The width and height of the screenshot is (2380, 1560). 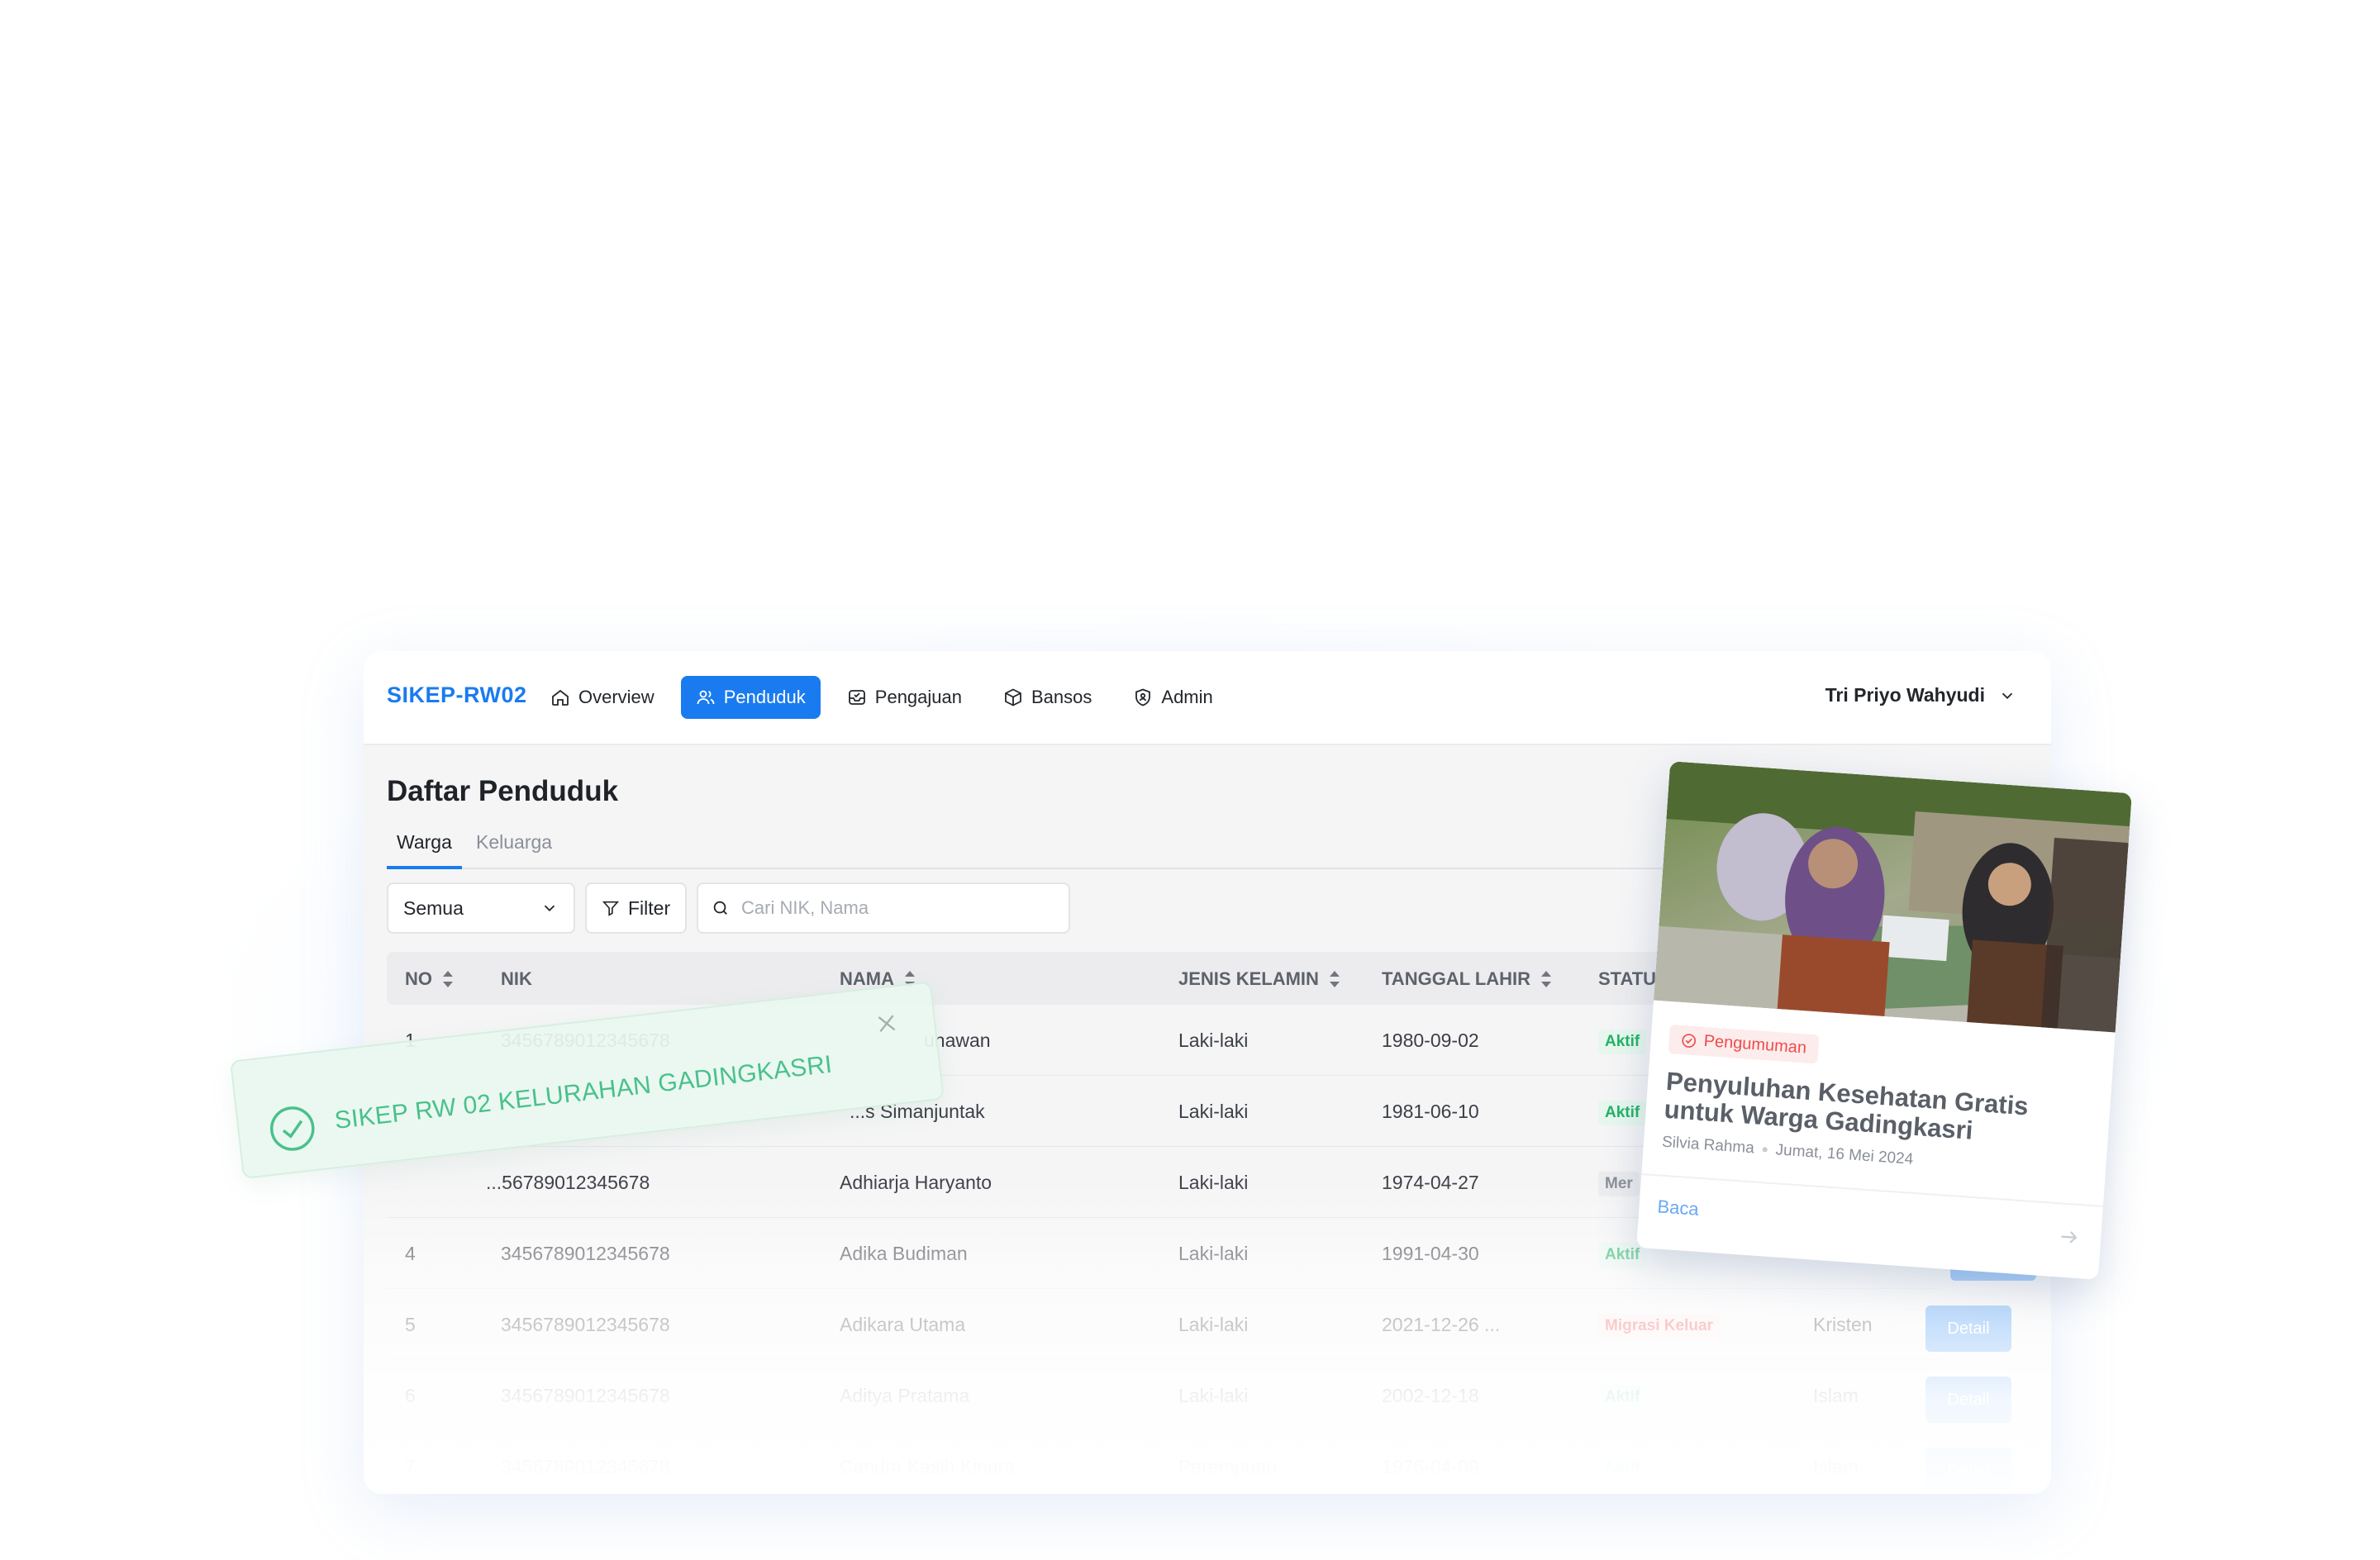 I want to click on col-no-label: NO, so click(x=418, y=978).